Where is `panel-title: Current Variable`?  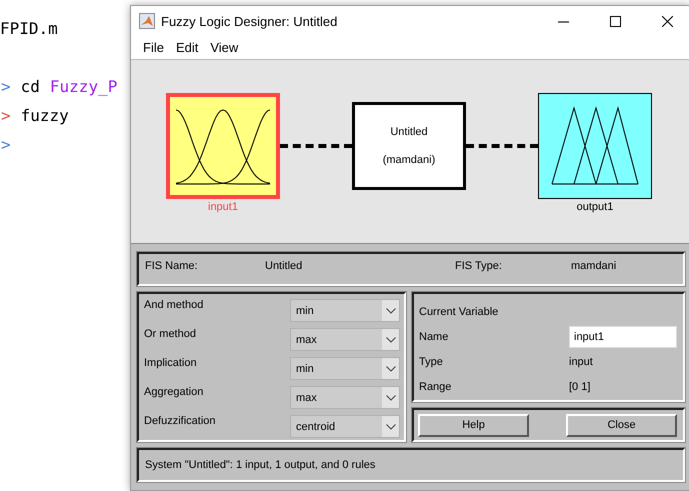
panel-title: Current Variable is located at coordinates (459, 312).